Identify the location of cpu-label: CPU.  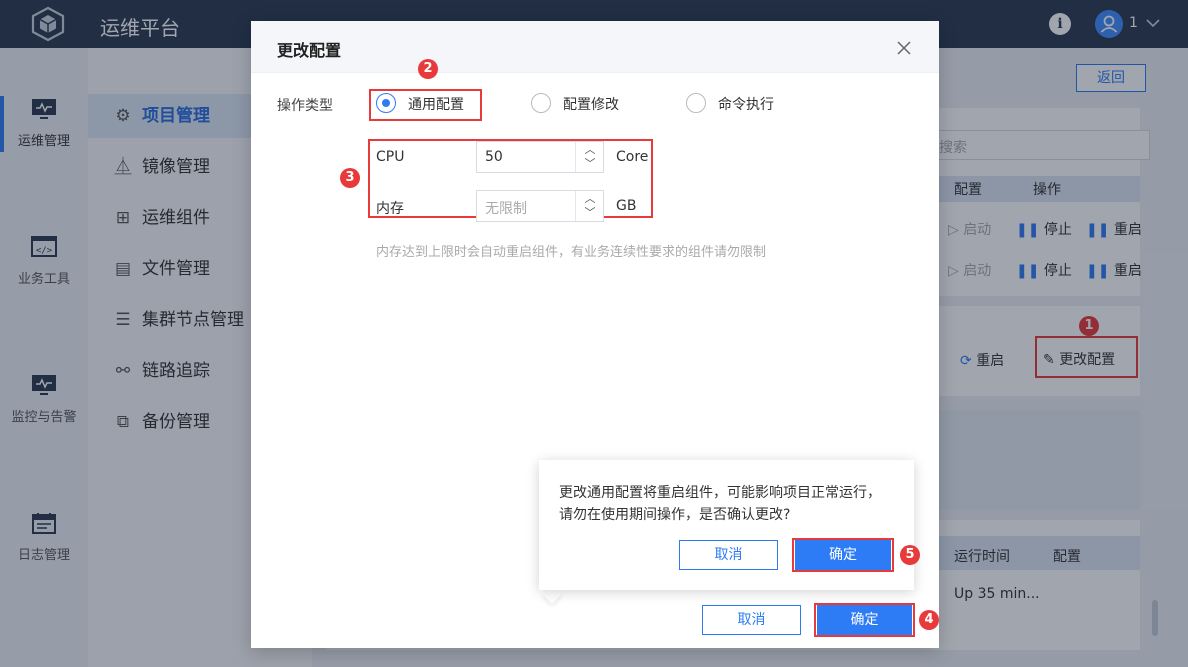
(390, 157).